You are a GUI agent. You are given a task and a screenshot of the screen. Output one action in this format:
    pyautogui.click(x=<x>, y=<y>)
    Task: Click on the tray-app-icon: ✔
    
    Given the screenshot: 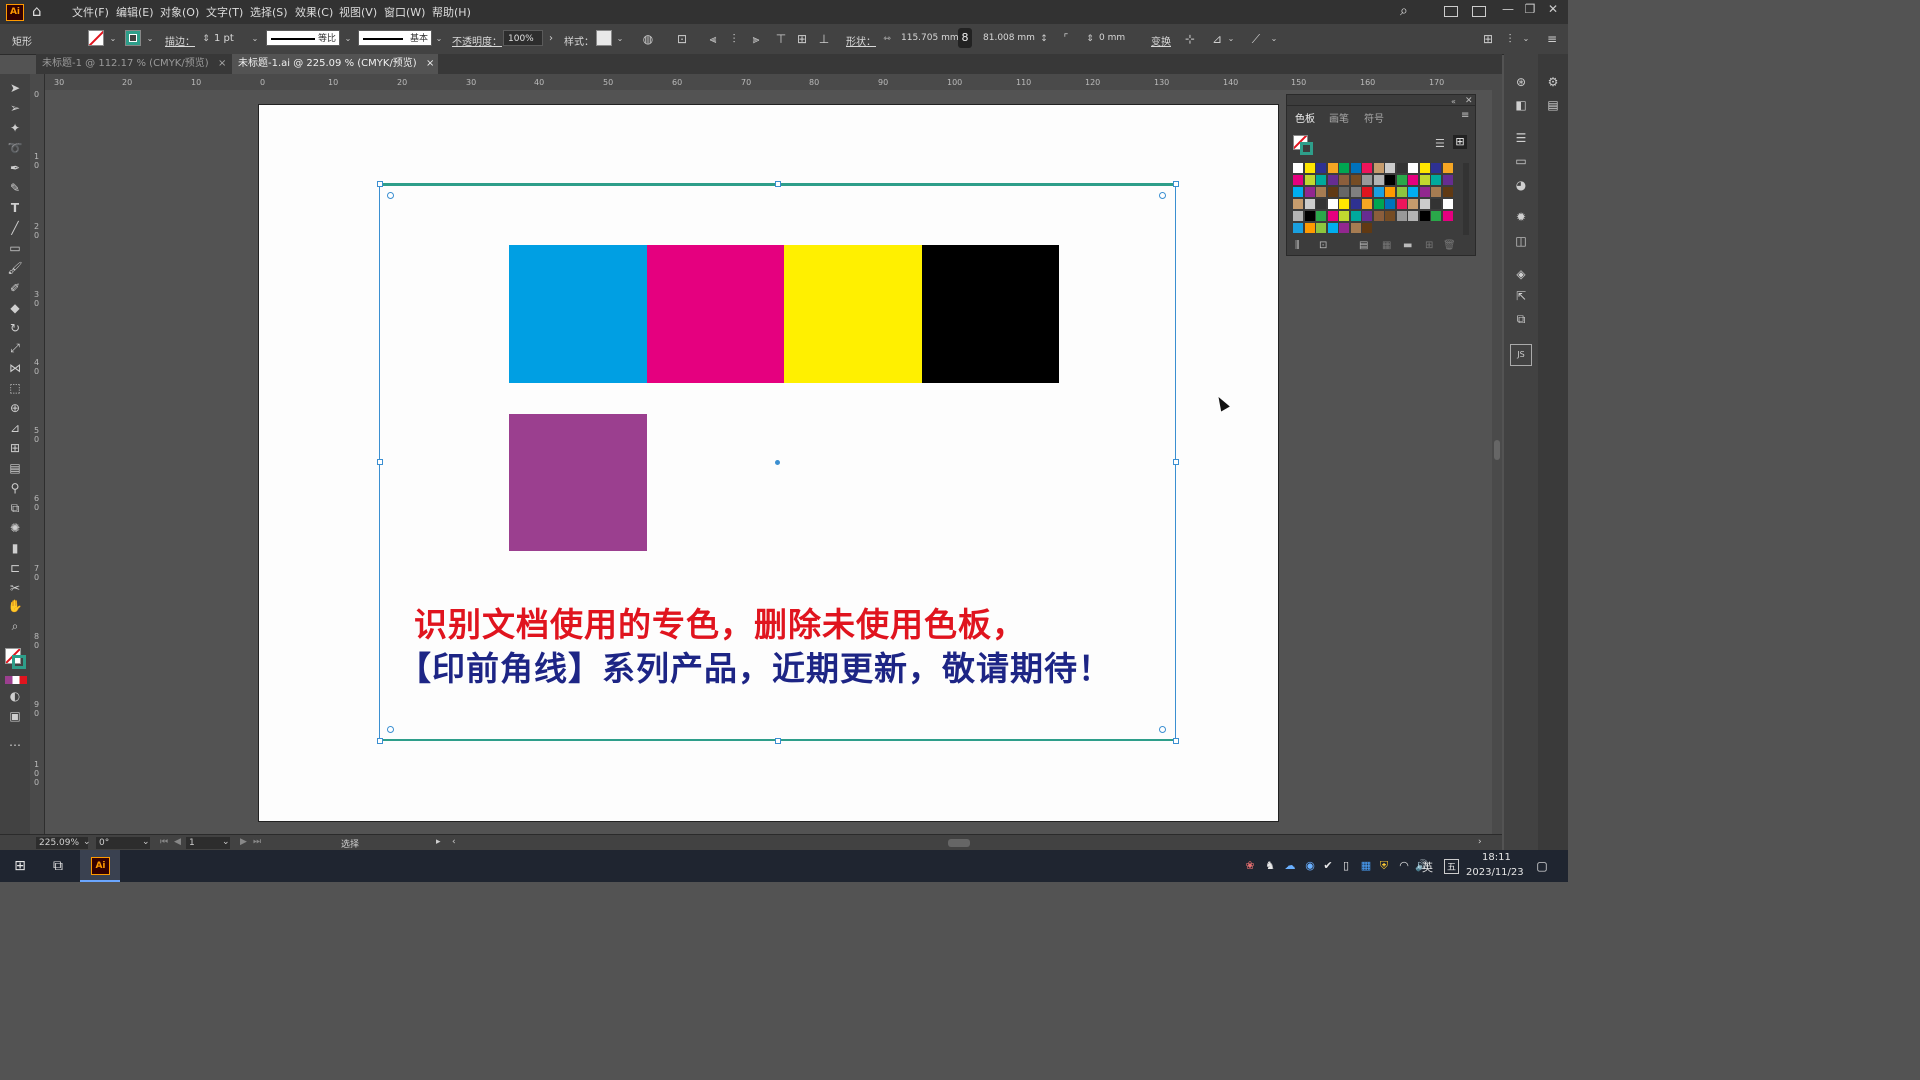 What is the action you would take?
    pyautogui.click(x=1328, y=866)
    